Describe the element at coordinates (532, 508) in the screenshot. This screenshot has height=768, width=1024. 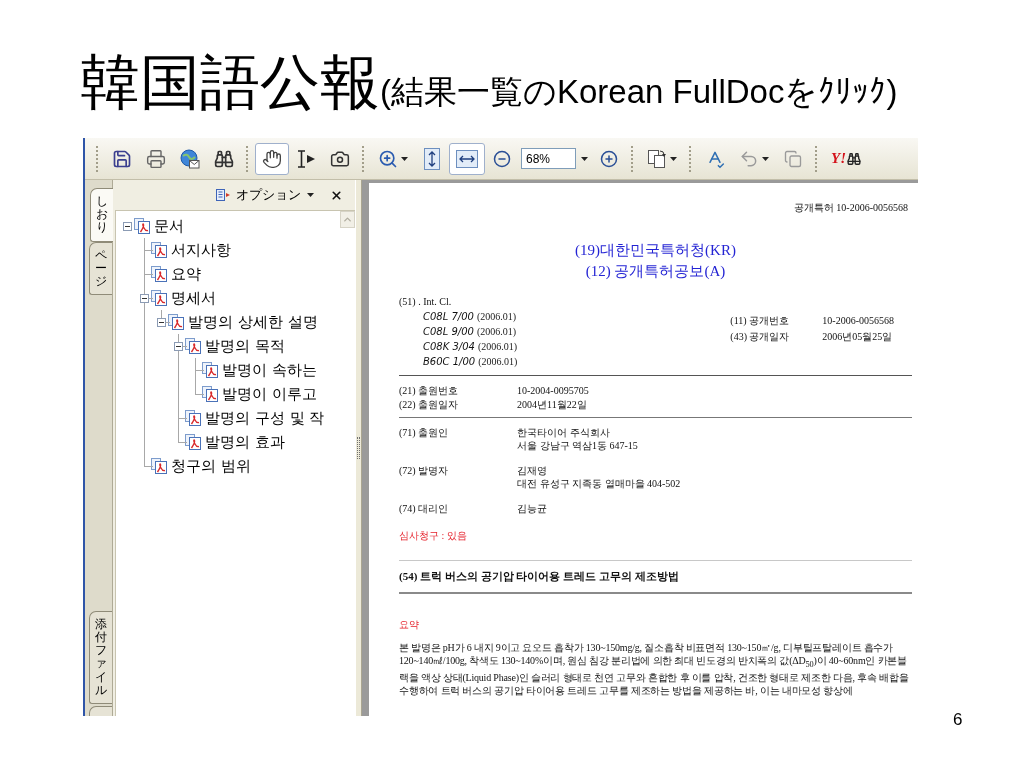
I see `field-value: 김능균` at that location.